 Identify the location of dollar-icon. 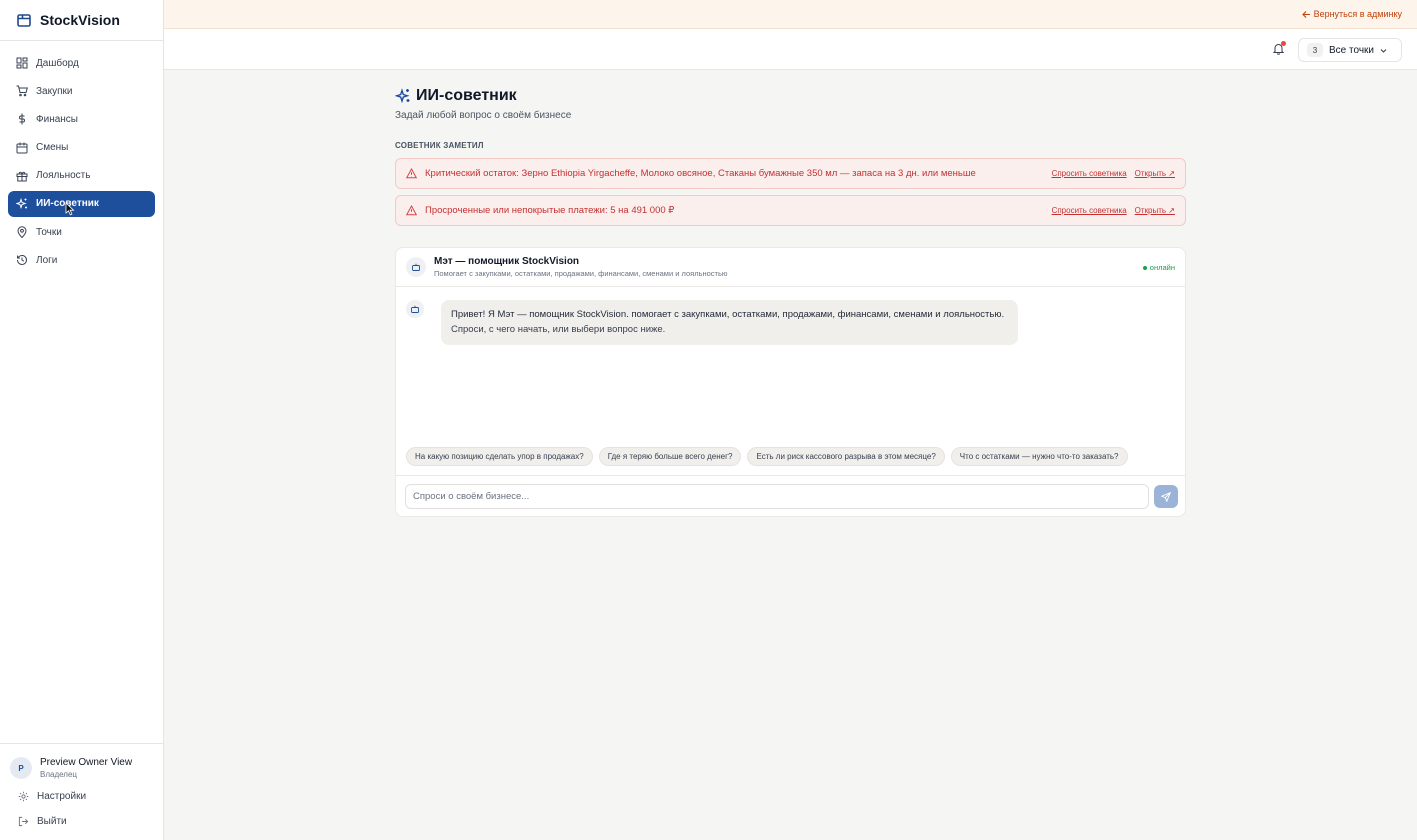
(22, 119).